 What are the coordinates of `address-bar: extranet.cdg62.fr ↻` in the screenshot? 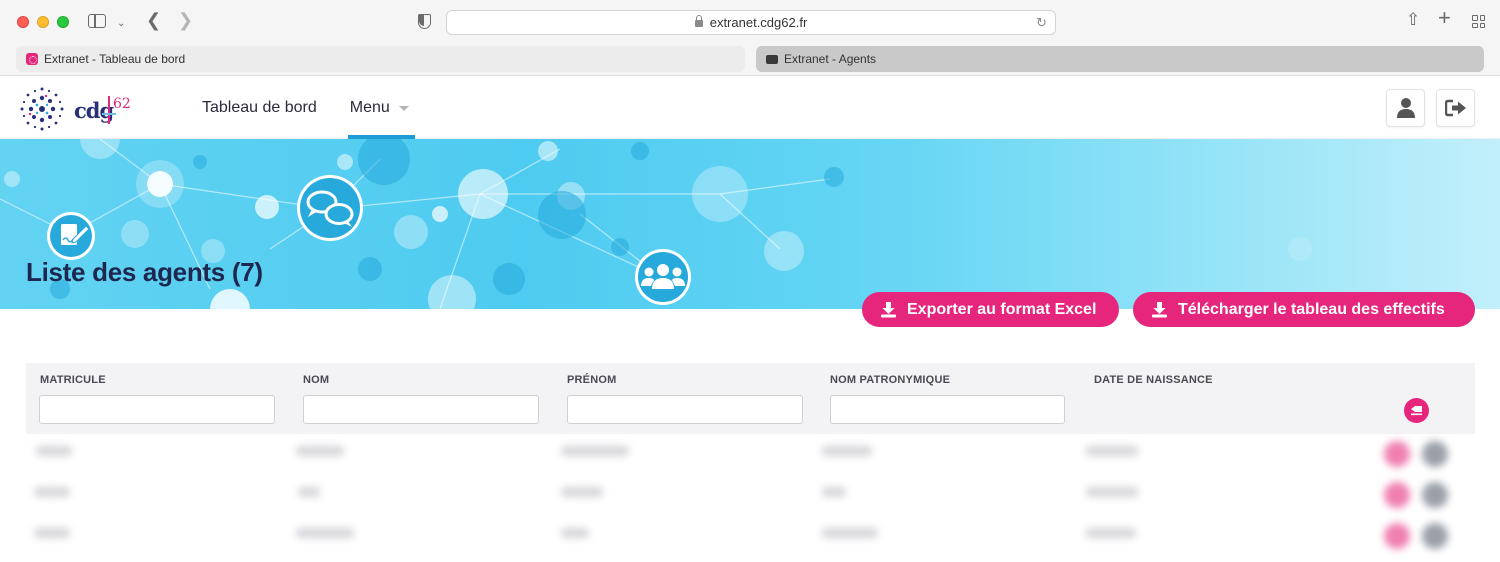 It's located at (751, 22).